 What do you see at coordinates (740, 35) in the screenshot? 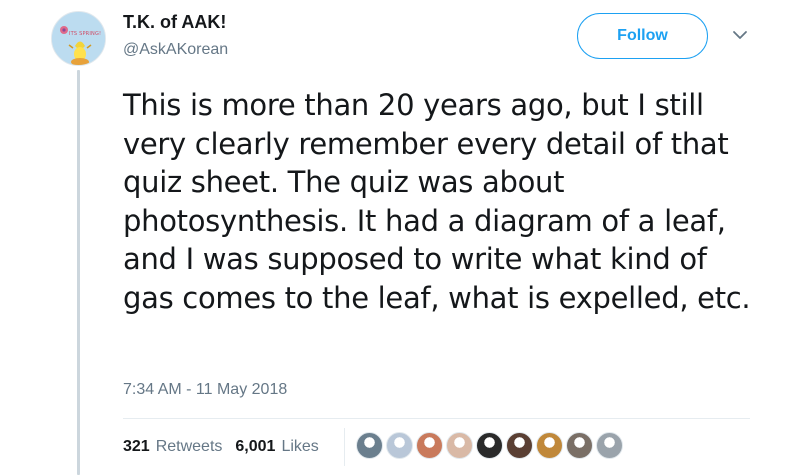
I see `chevron-down-icon` at bounding box center [740, 35].